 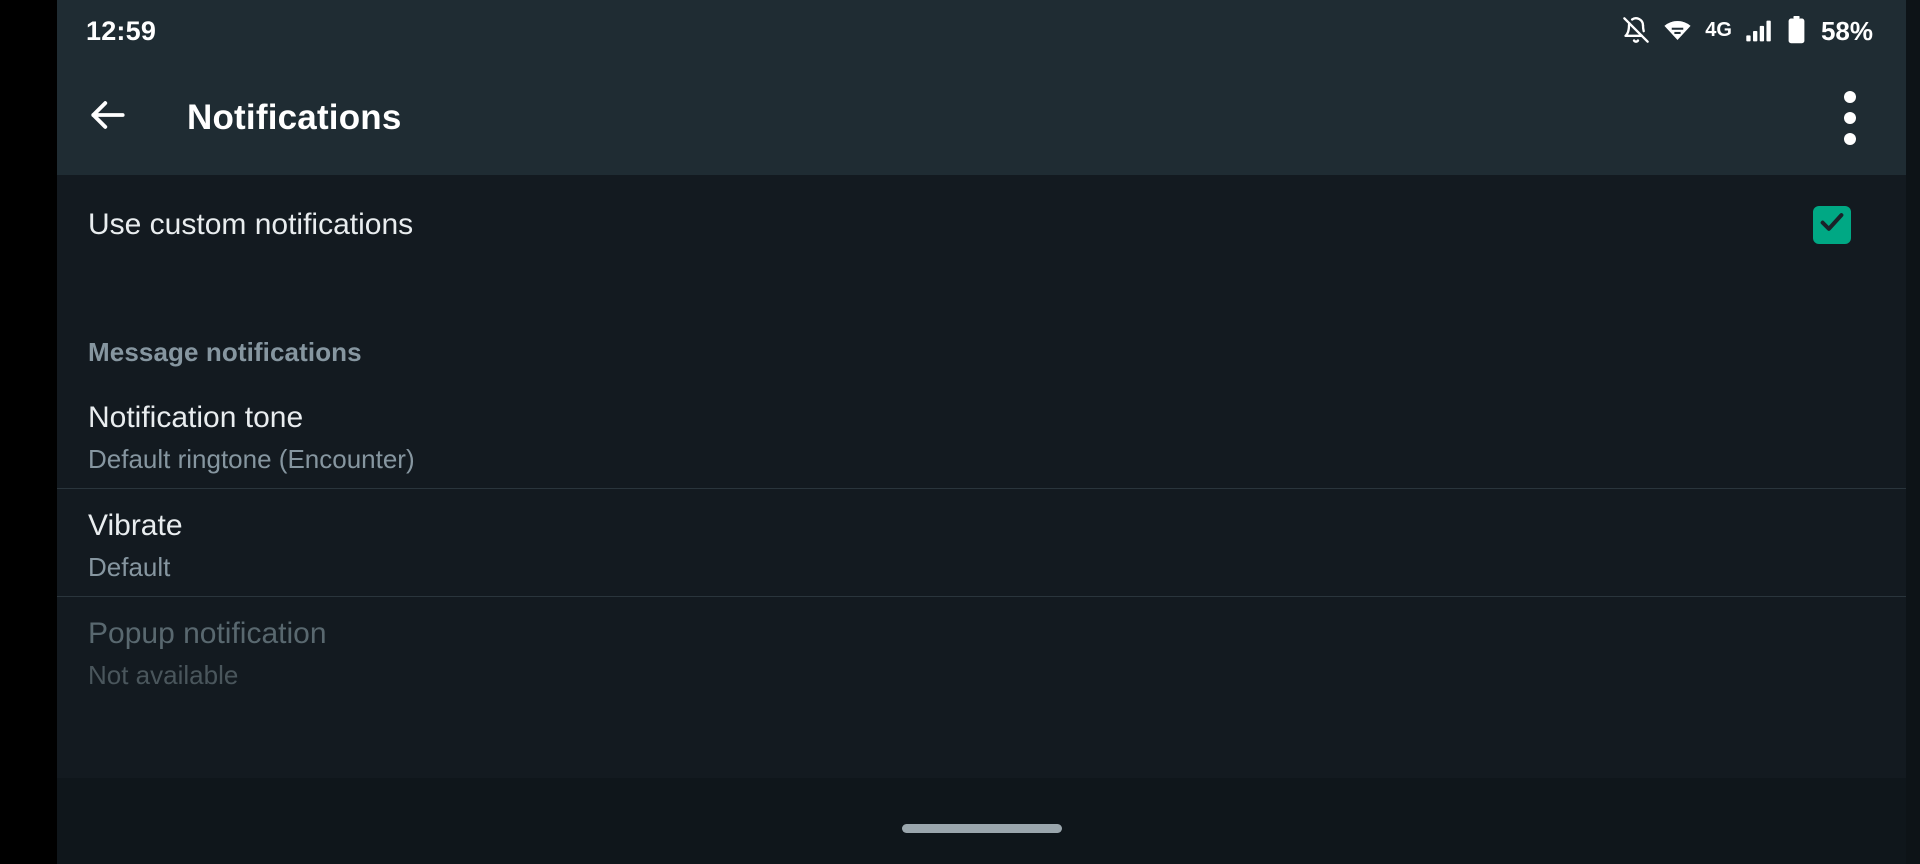 I want to click on row-text: Popup notification Not available, so click(x=207, y=653).